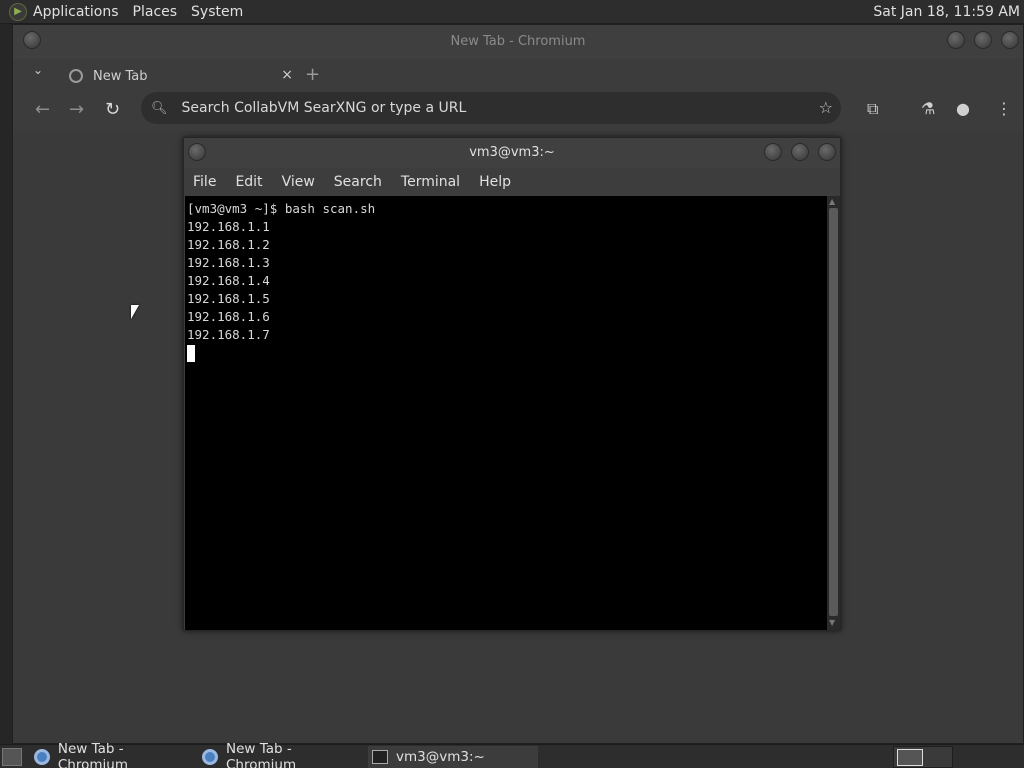  Describe the element at coordinates (928, 108) in the screenshot. I see `labs-flask-icon: ⚗` at that location.